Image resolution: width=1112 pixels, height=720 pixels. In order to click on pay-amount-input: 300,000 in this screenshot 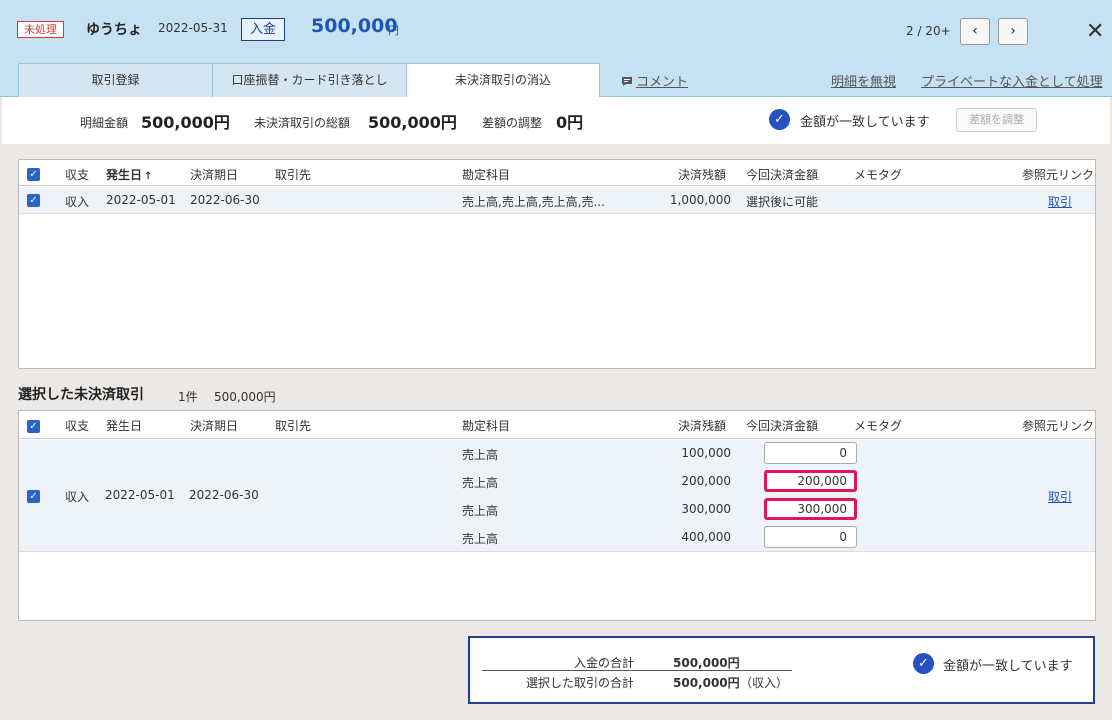, I will do `click(810, 509)`.